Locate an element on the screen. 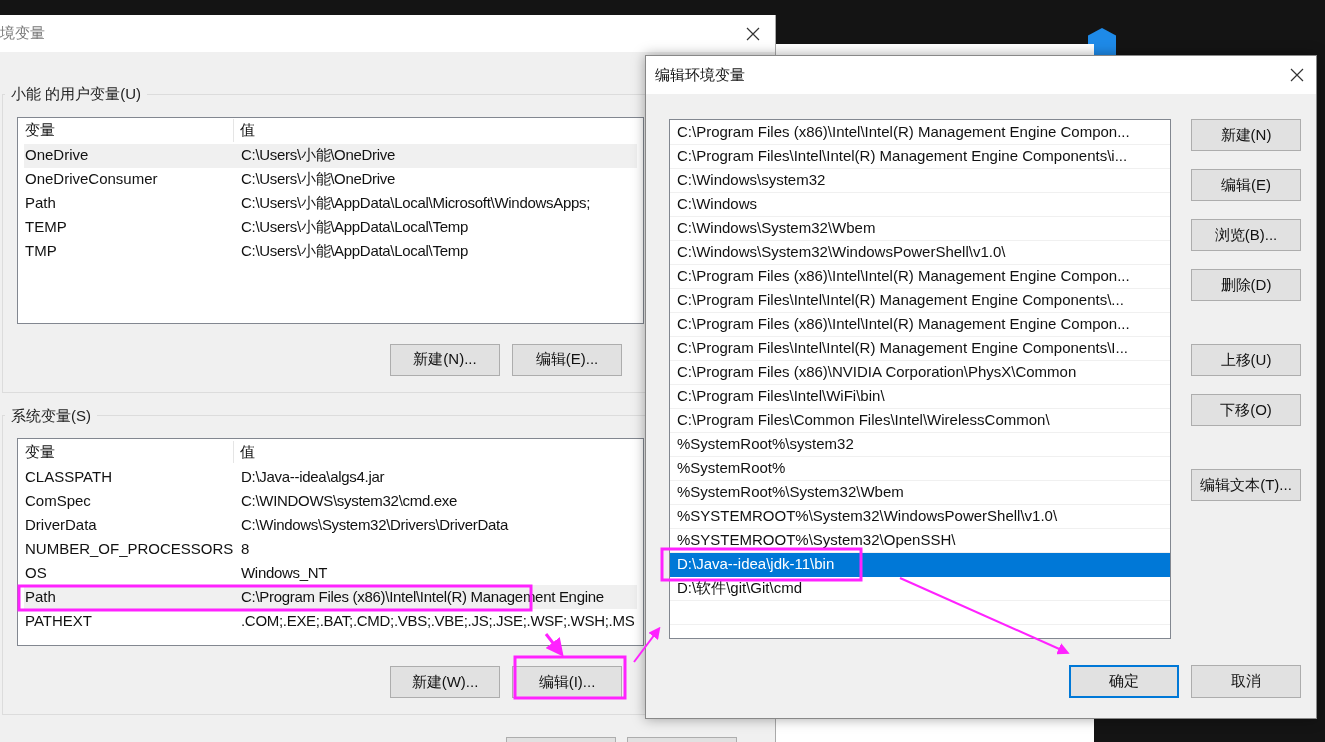 This screenshot has height=742, width=1325. variable-name: PATHEXT is located at coordinates (58, 620).